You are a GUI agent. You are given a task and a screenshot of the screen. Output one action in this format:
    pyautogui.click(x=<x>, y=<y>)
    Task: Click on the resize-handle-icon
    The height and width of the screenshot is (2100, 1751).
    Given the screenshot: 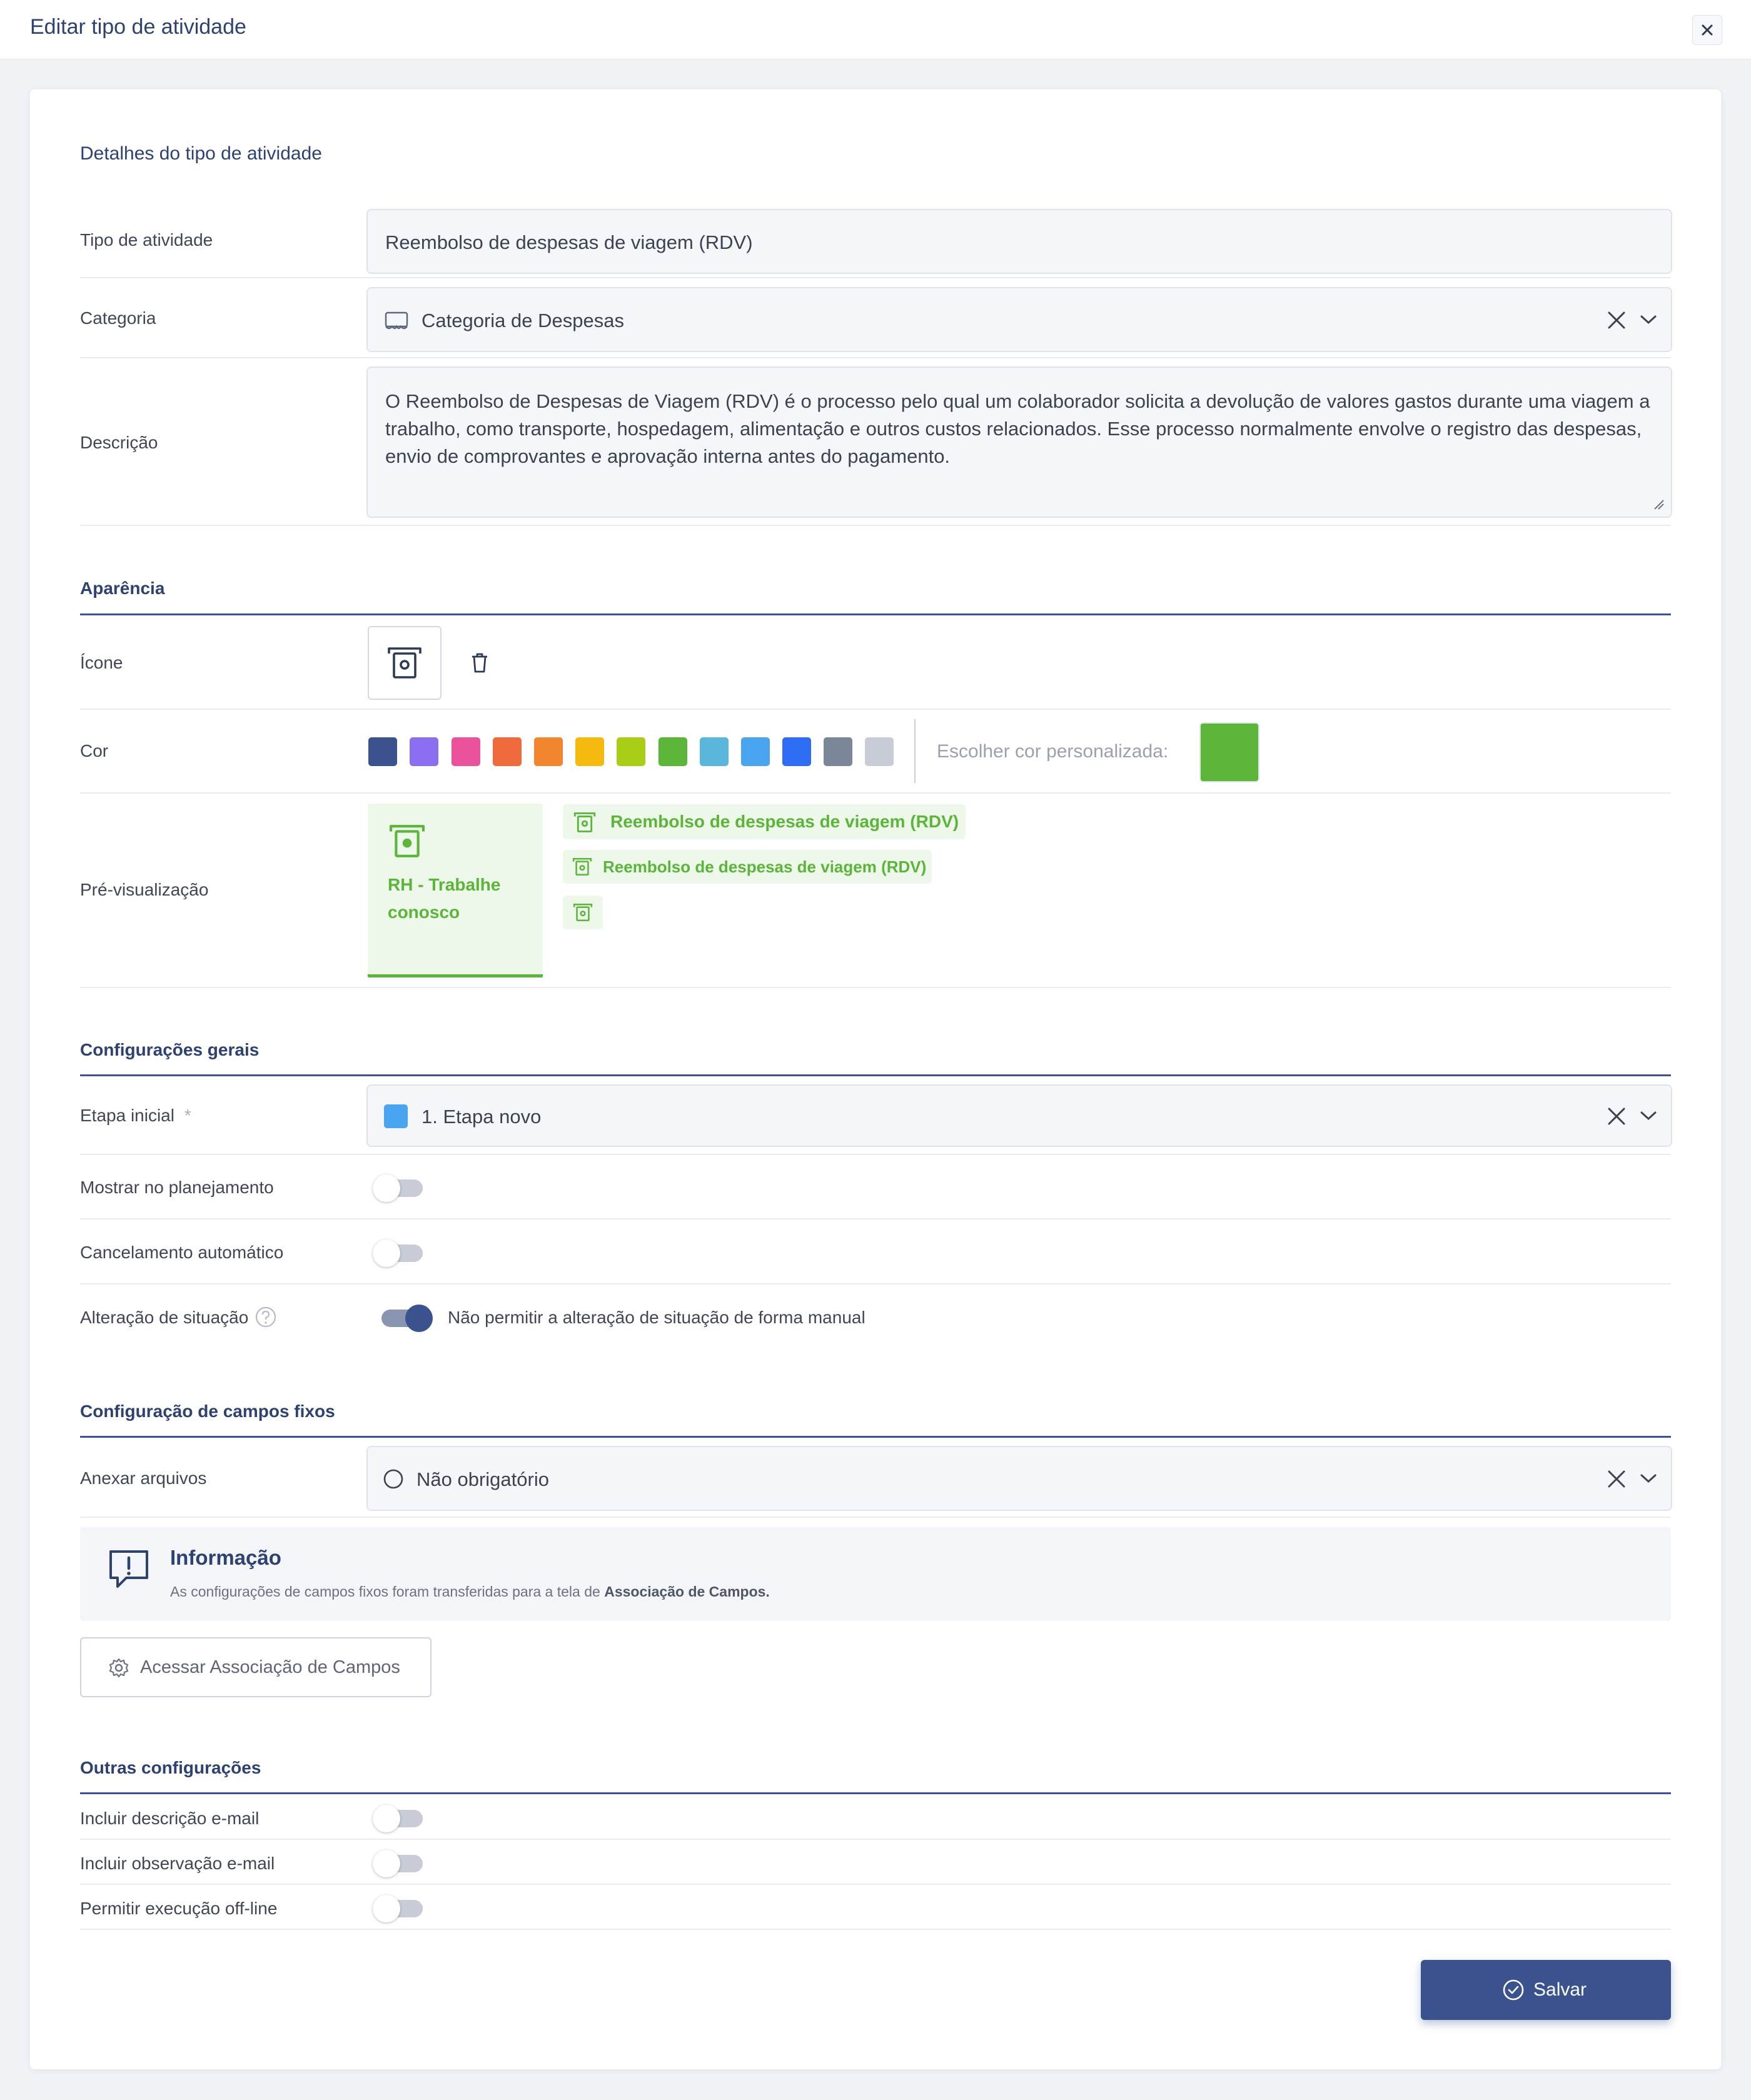 What is the action you would take?
    pyautogui.click(x=1658, y=504)
    